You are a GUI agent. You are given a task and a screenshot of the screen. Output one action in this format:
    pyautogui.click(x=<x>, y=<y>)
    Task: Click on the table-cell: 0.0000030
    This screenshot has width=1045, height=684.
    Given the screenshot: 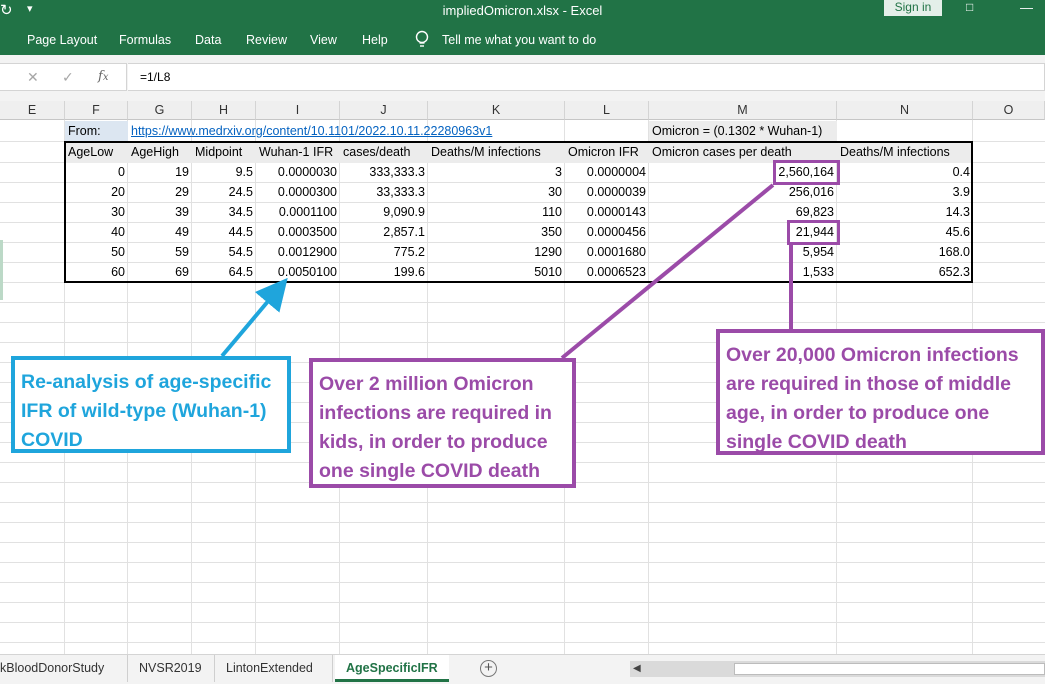 What is the action you would take?
    pyautogui.click(x=298, y=172)
    